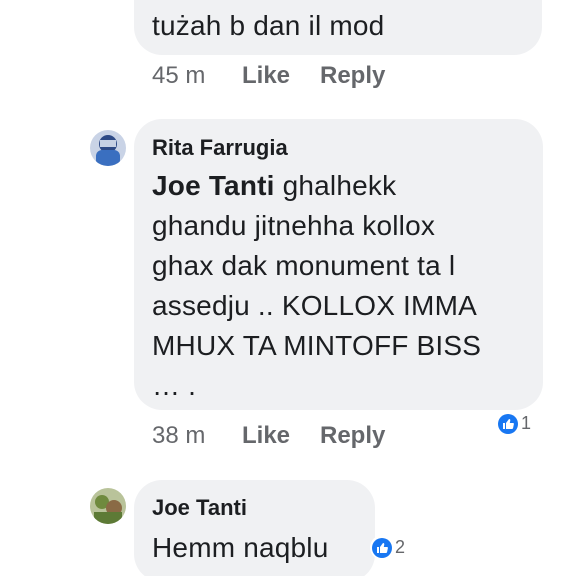 Image resolution: width=576 pixels, height=576 pixels. Describe the element at coordinates (220, 148) in the screenshot. I see `comment-author: Rita Farrugia` at that location.